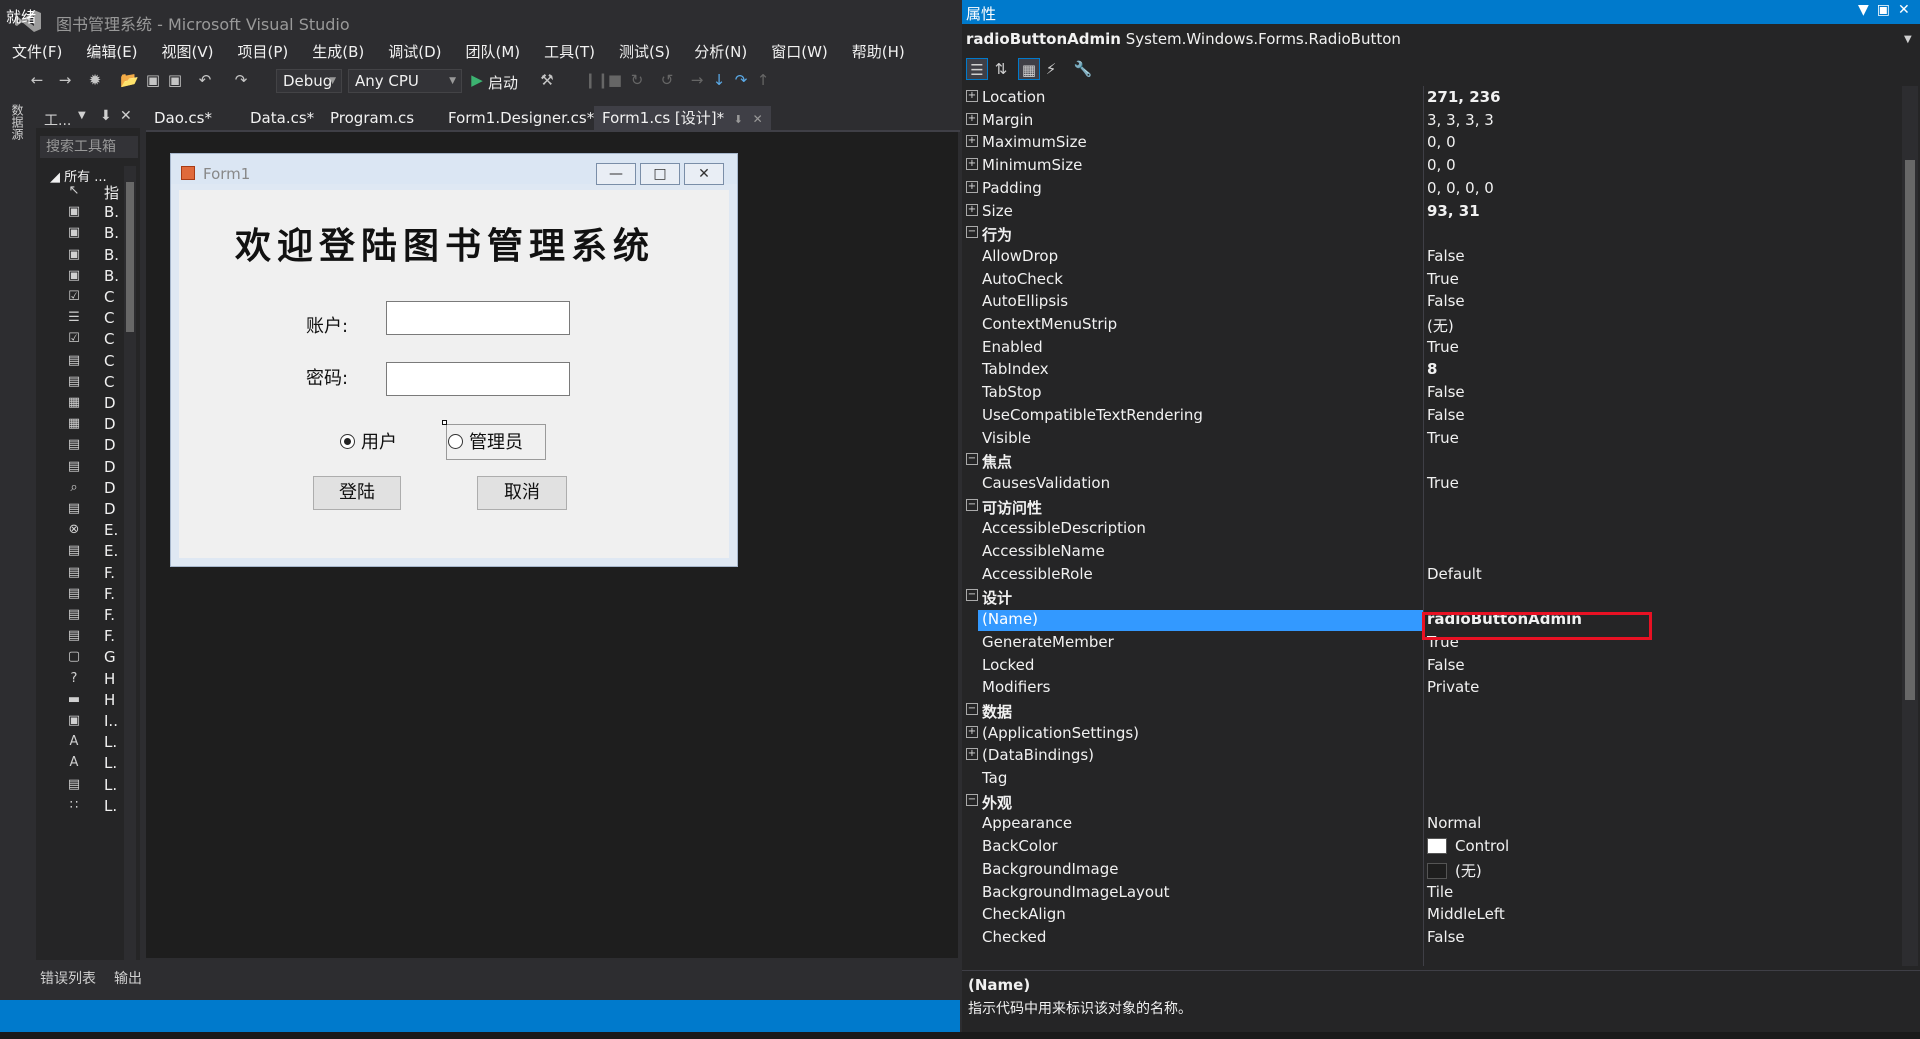  I want to click on menu-item-2: 视图(V), so click(194, 52).